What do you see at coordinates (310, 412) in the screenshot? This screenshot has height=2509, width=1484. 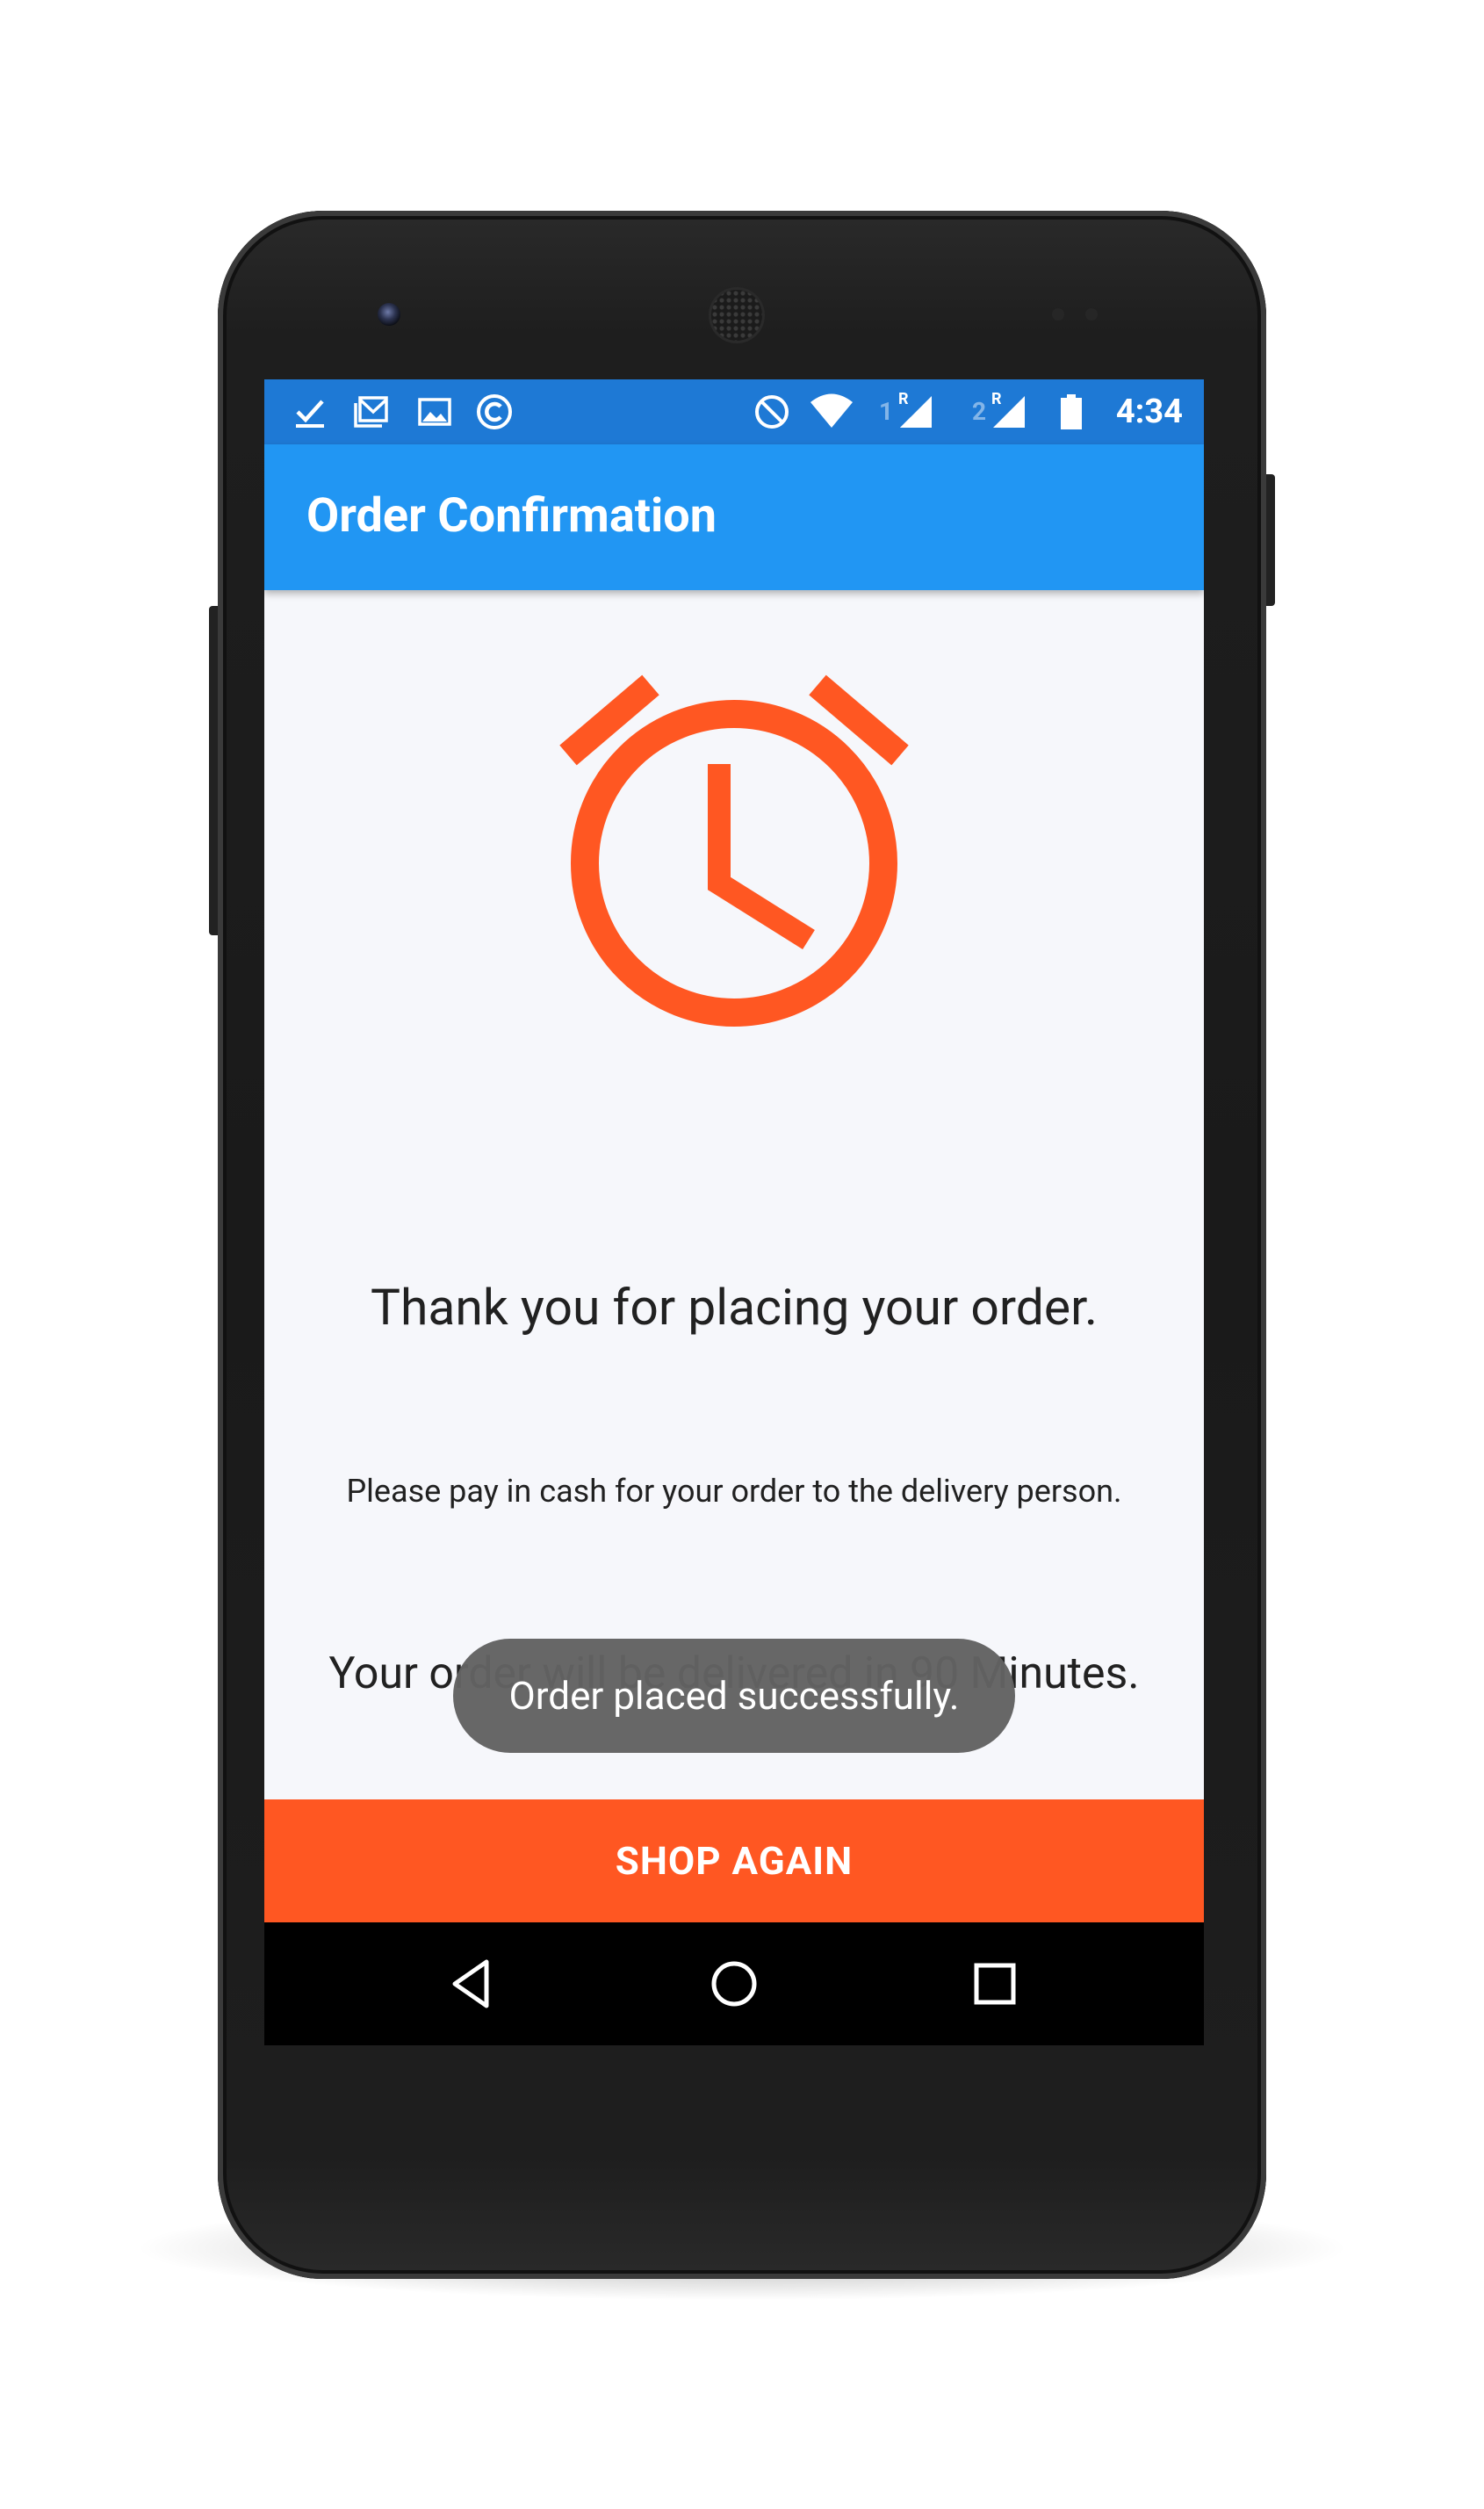 I see `checkmark-icon` at bounding box center [310, 412].